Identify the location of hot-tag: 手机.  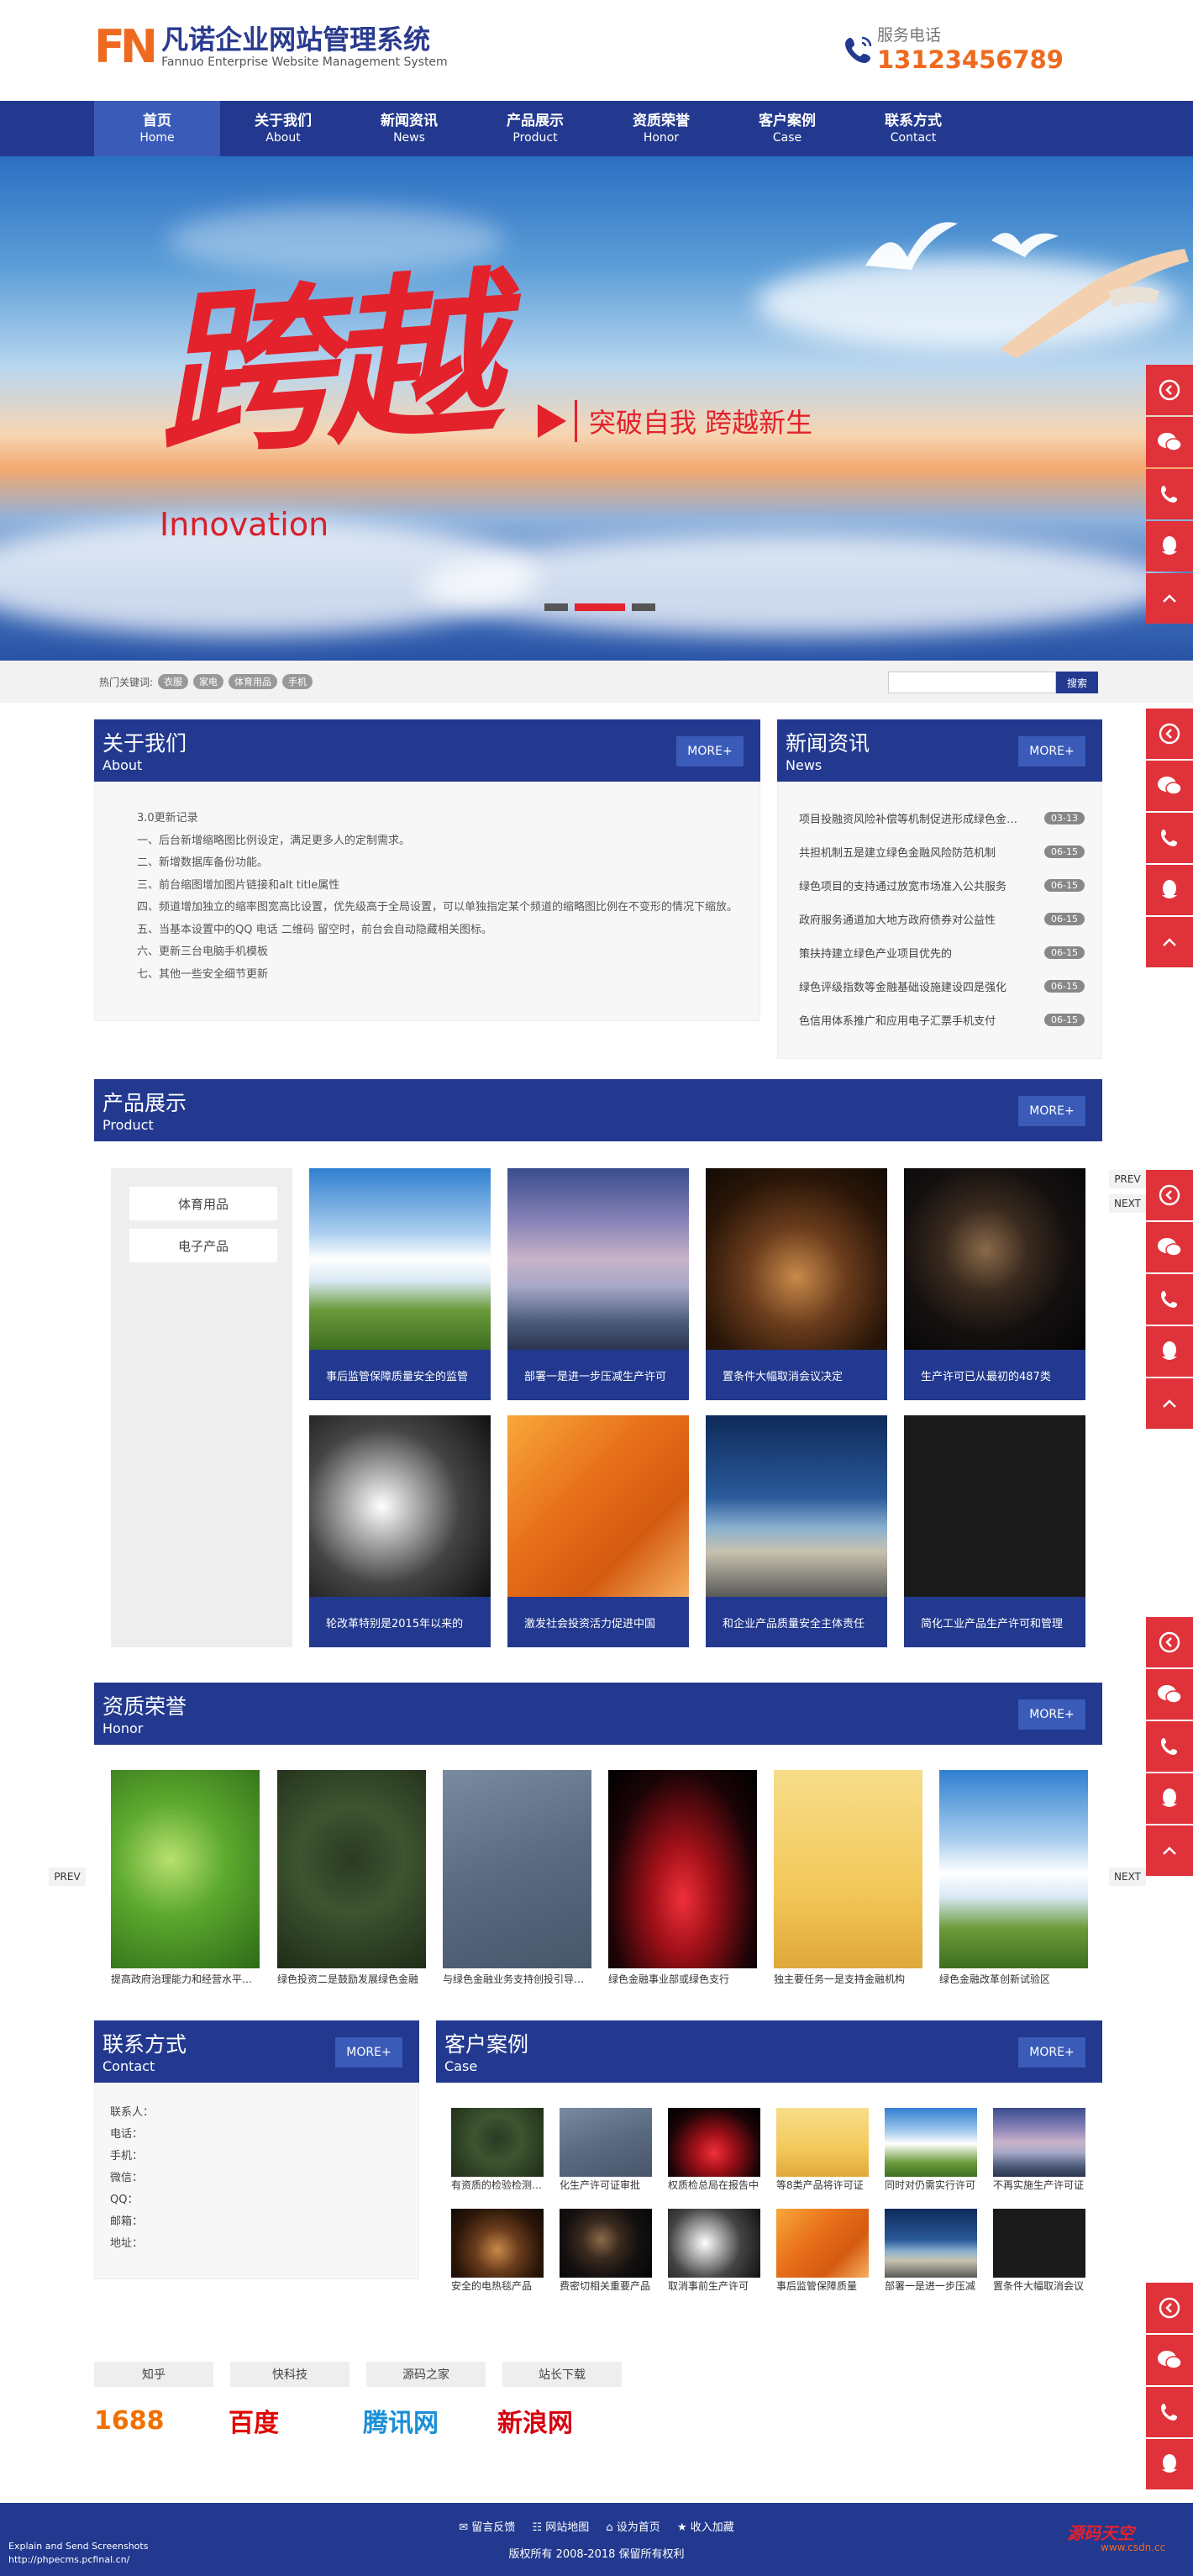
(297, 681).